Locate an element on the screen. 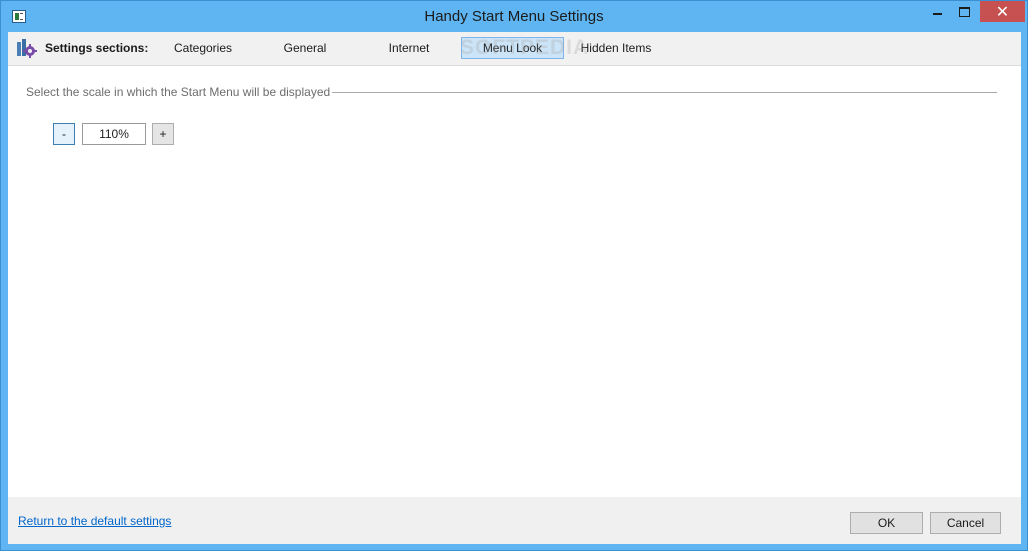 This screenshot has width=1028, height=551. tab-menu-look: Menu Look is located at coordinates (512, 48).